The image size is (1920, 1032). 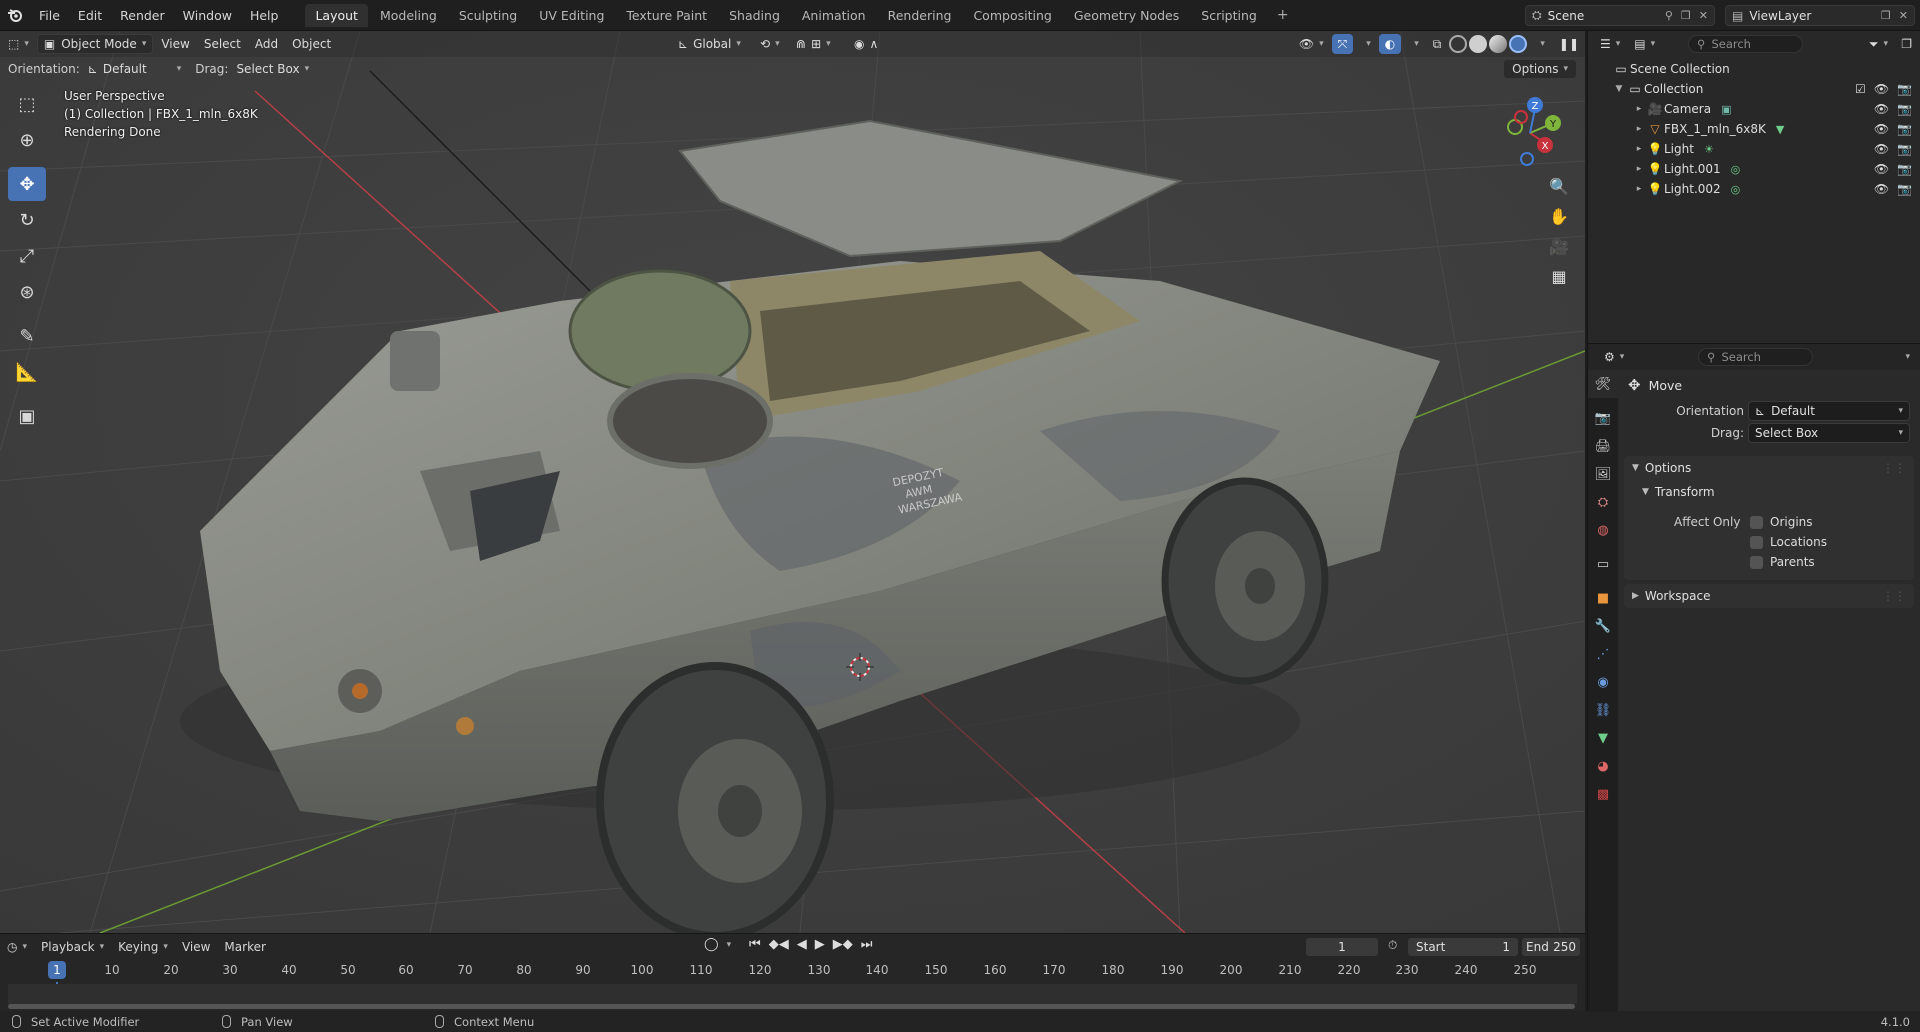 What do you see at coordinates (813, 44) in the screenshot?
I see `snap-button: ⋒ ⊞ ▾` at bounding box center [813, 44].